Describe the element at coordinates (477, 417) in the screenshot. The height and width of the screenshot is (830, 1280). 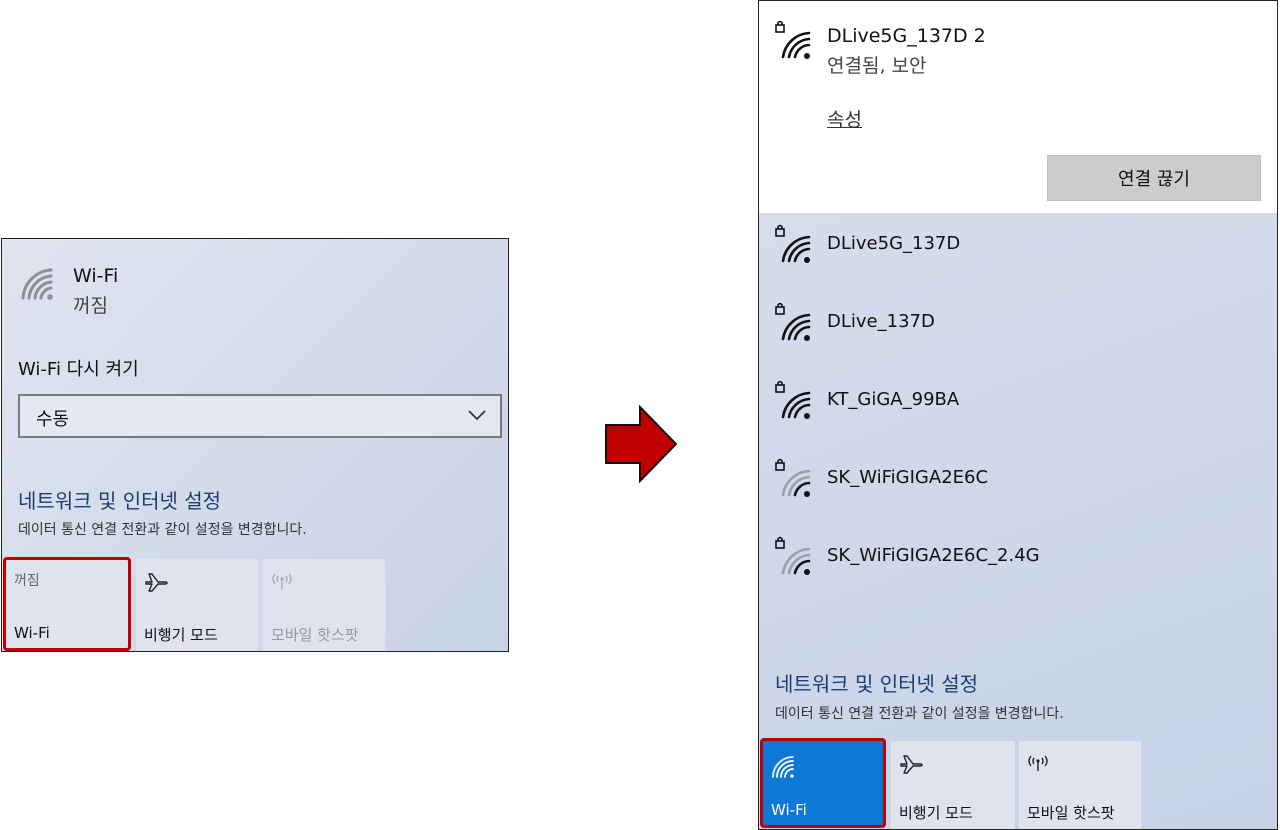
I see `chevron-down-icon` at that location.